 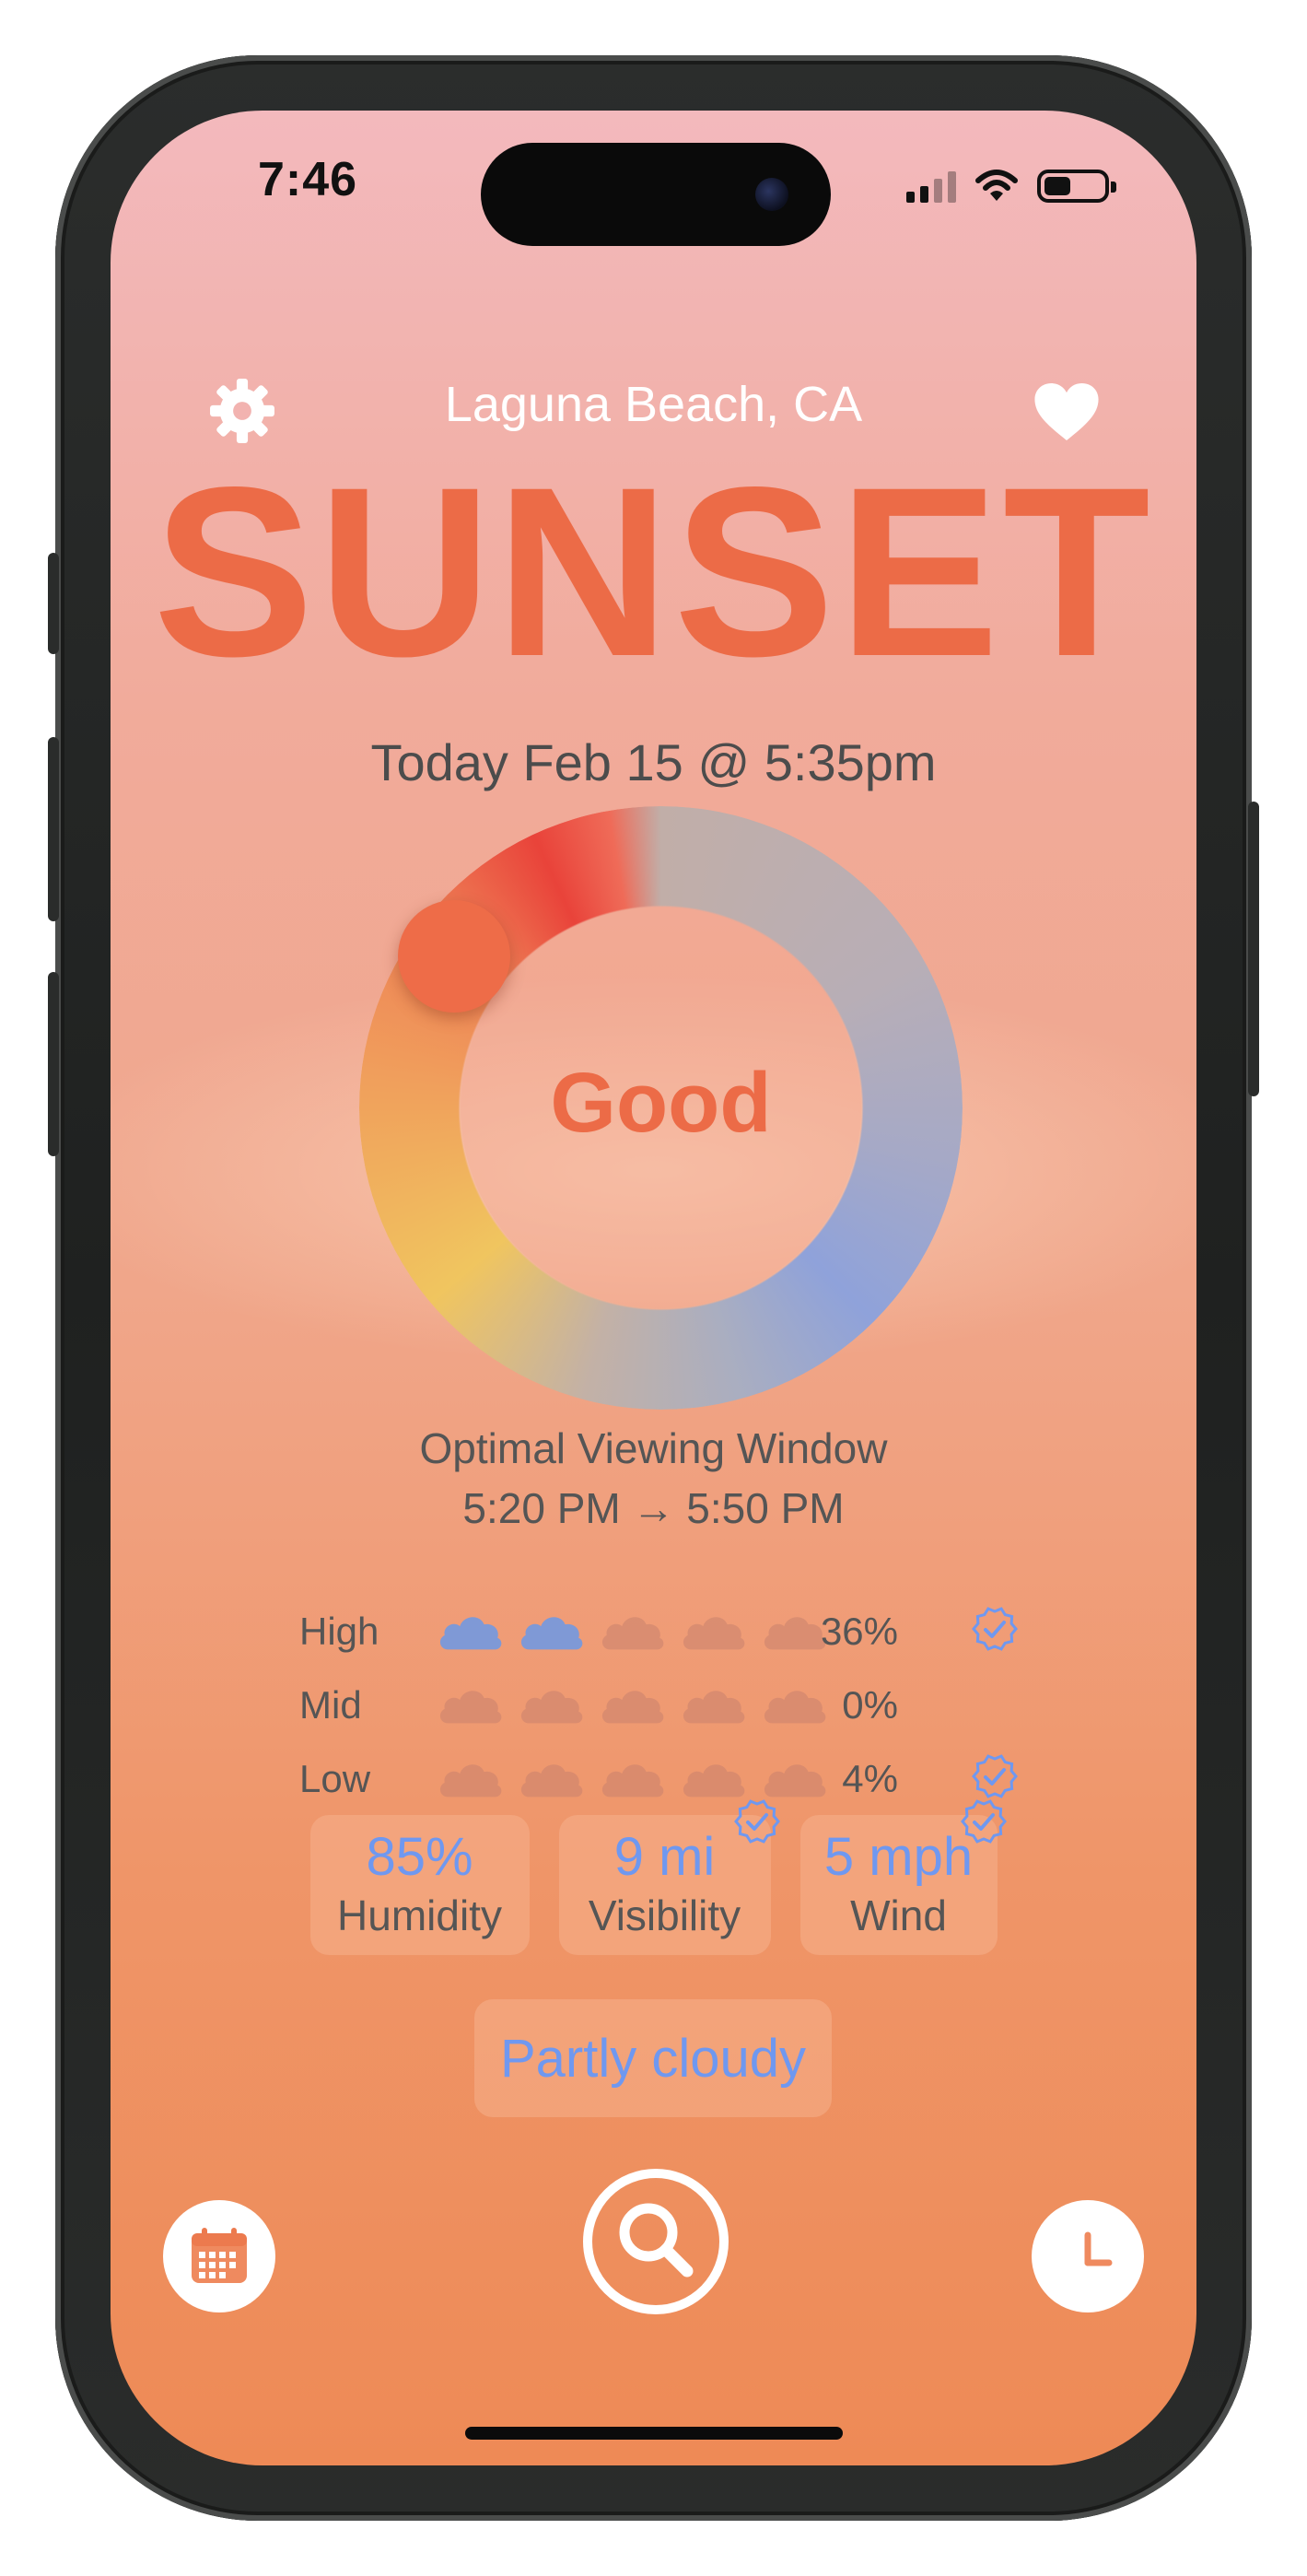 I want to click on dynamic-island, so click(x=656, y=195).